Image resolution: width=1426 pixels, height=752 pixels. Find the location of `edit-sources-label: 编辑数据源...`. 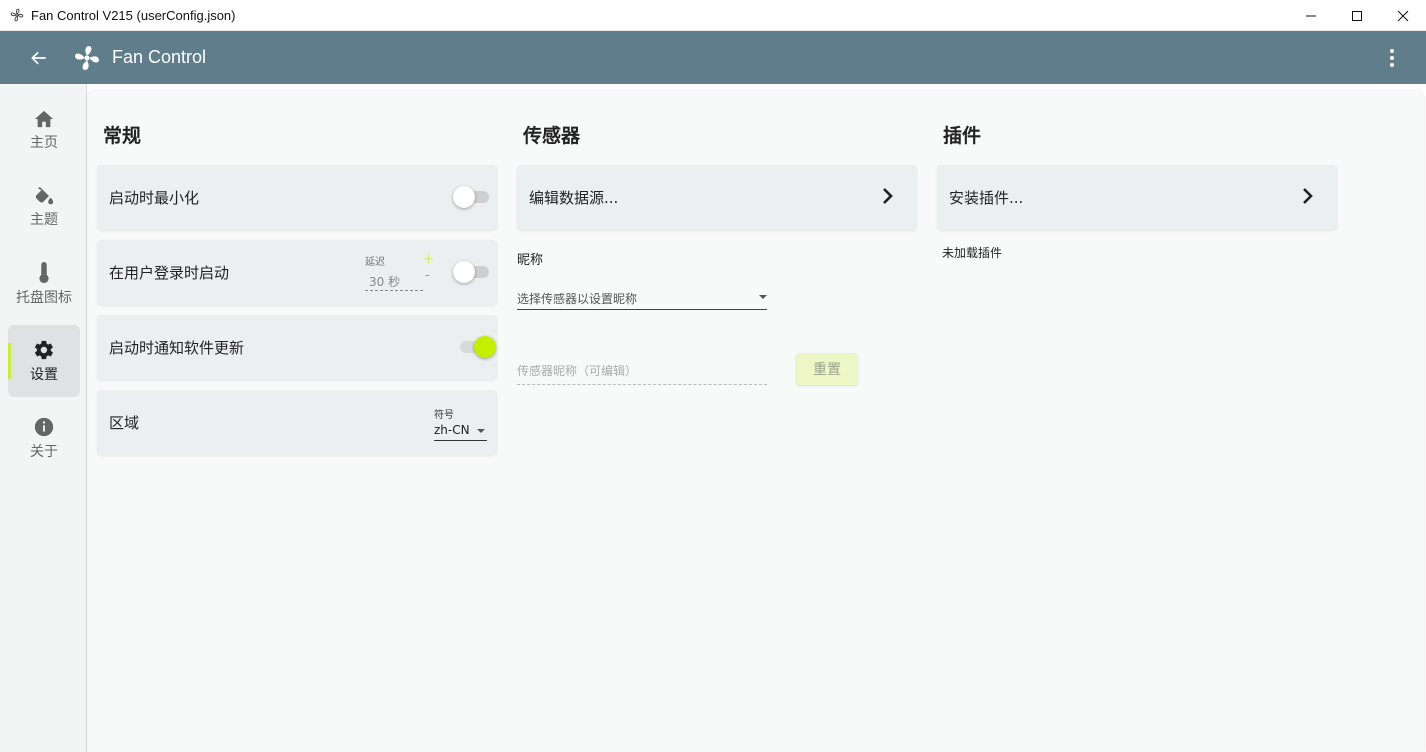

edit-sources-label: 编辑数据源... is located at coordinates (574, 198).